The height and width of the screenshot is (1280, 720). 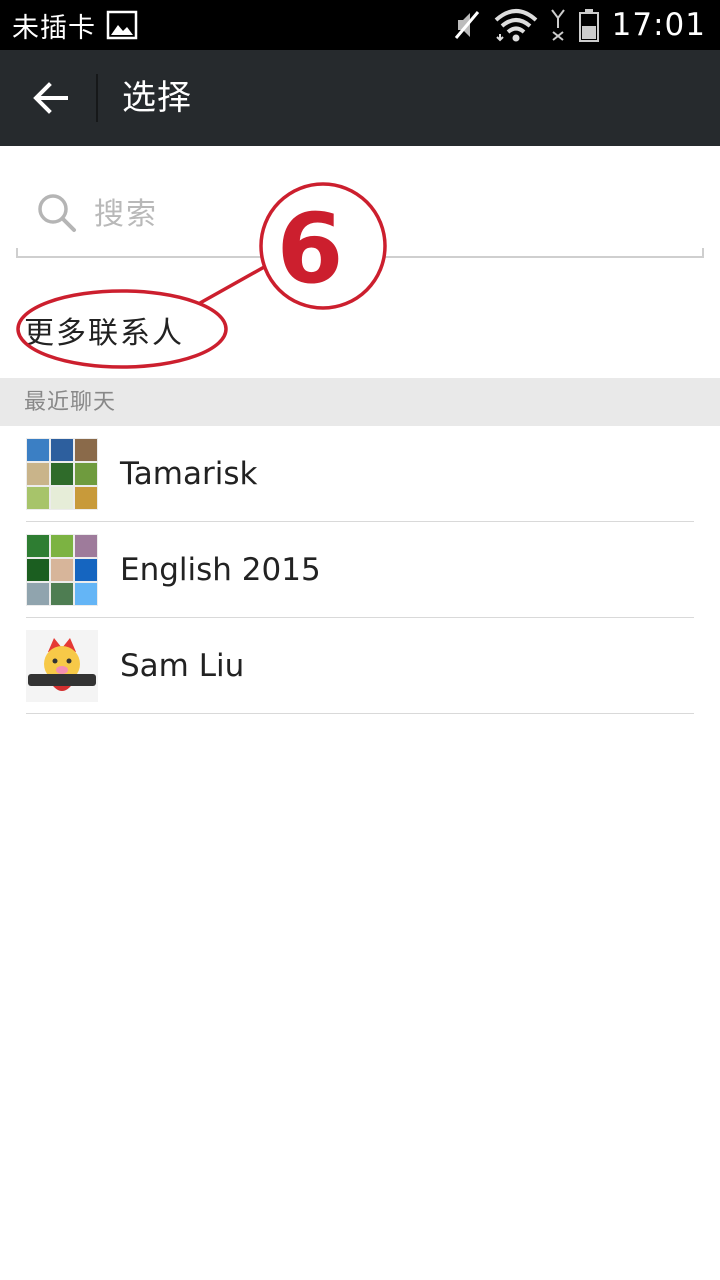 I want to click on recent-chats-header: 最近聊天, so click(x=360, y=402).